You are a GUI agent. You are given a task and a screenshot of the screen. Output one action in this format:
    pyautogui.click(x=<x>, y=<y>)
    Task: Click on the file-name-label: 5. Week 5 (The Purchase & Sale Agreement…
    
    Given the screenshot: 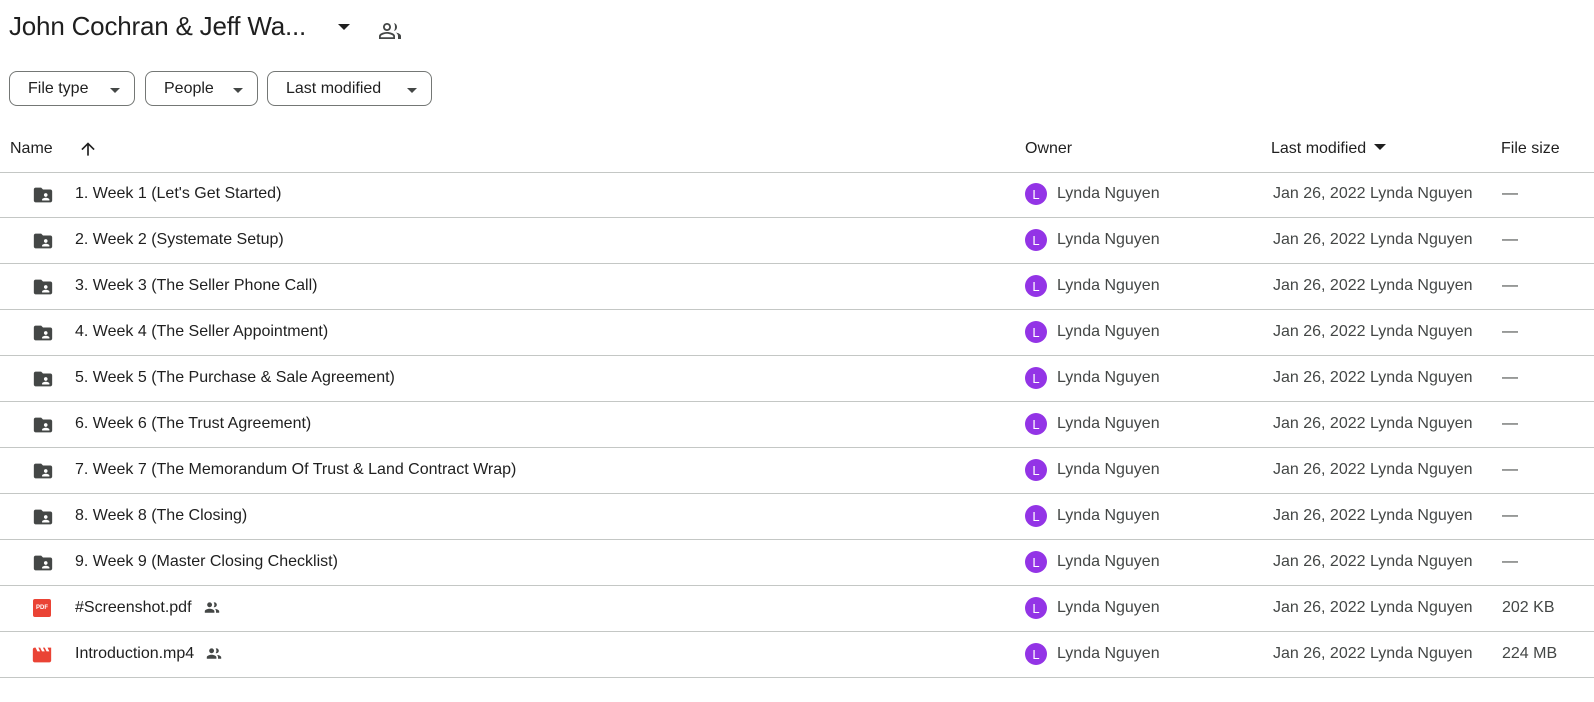 What is the action you would take?
    pyautogui.click(x=235, y=377)
    